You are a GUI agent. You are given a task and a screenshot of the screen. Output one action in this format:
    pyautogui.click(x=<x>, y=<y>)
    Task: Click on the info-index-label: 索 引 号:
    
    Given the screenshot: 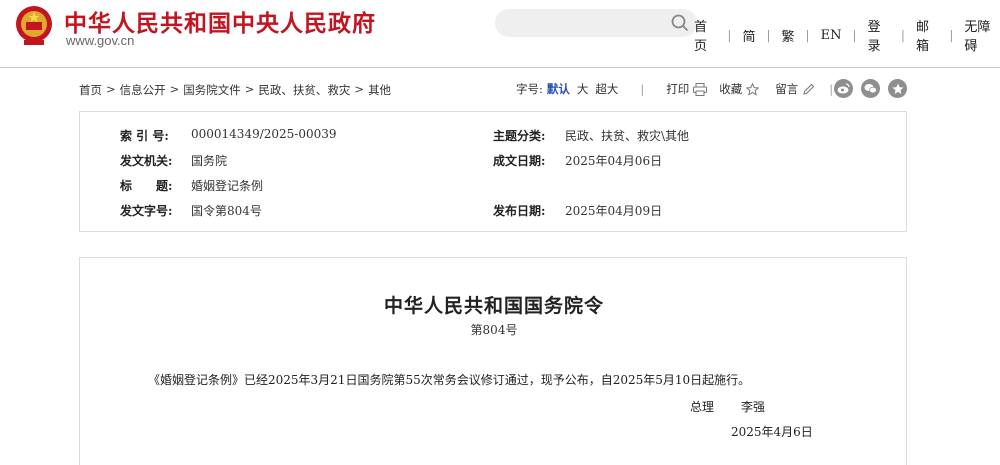 What is the action you would take?
    pyautogui.click(x=144, y=136)
    